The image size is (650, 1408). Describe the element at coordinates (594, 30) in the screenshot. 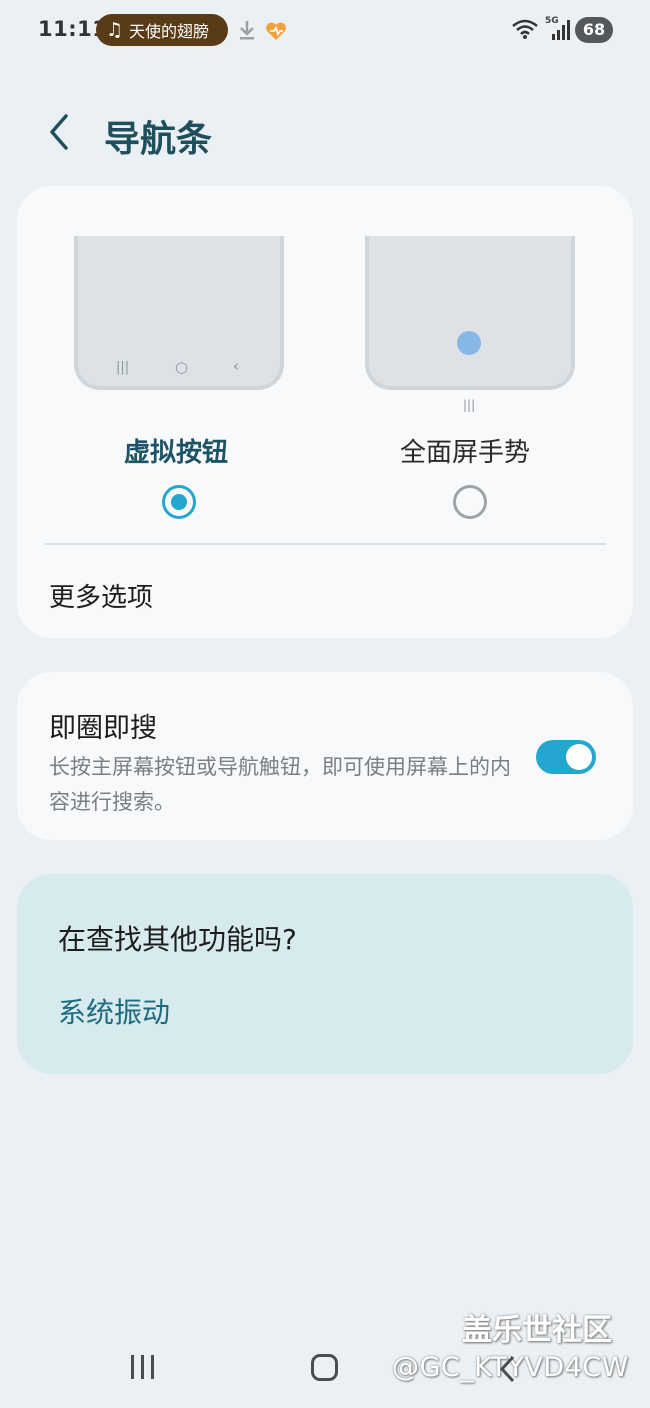

I see `battery-indicator: 68` at that location.